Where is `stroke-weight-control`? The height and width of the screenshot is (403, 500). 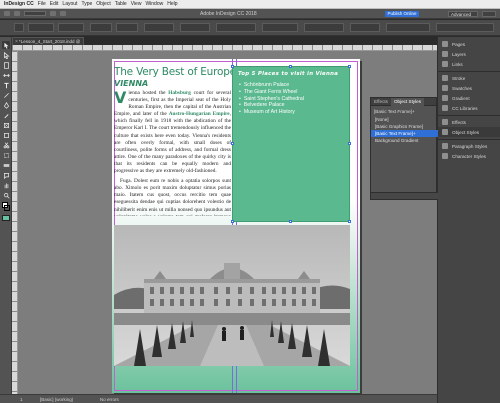 stroke-weight-control is located at coordinates (195, 27).